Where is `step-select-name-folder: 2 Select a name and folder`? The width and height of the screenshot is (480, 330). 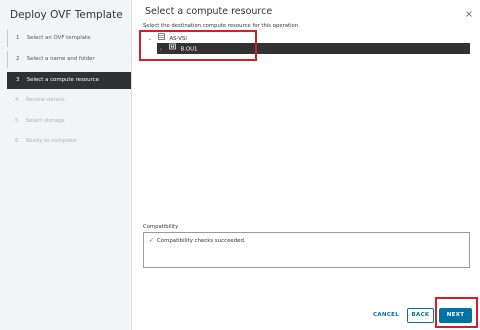
step-select-name-folder: 2 Select a name and folder is located at coordinates (69, 59).